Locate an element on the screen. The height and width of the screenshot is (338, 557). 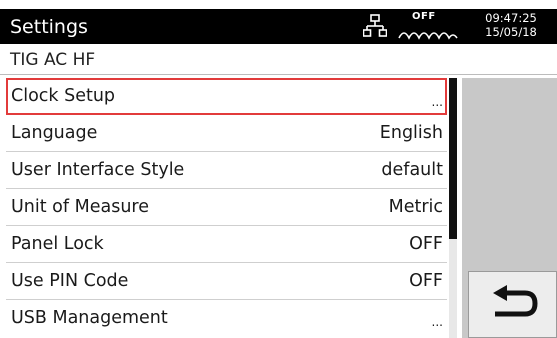
menu-item-label: Unit of Measure is located at coordinates (80, 207).